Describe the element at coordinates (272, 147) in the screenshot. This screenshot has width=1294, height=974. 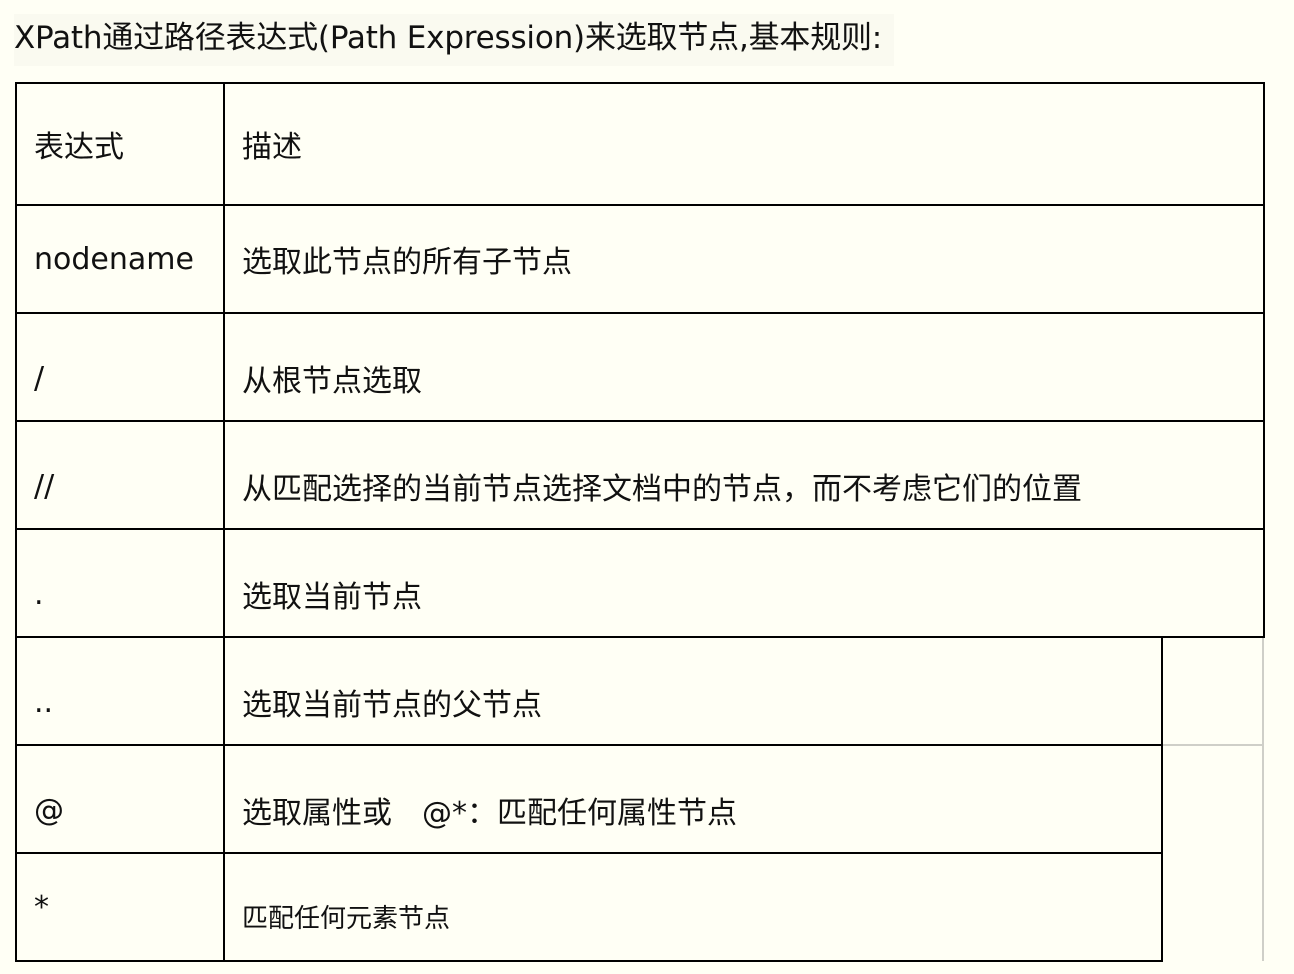
I see `header-description: 描述` at that location.